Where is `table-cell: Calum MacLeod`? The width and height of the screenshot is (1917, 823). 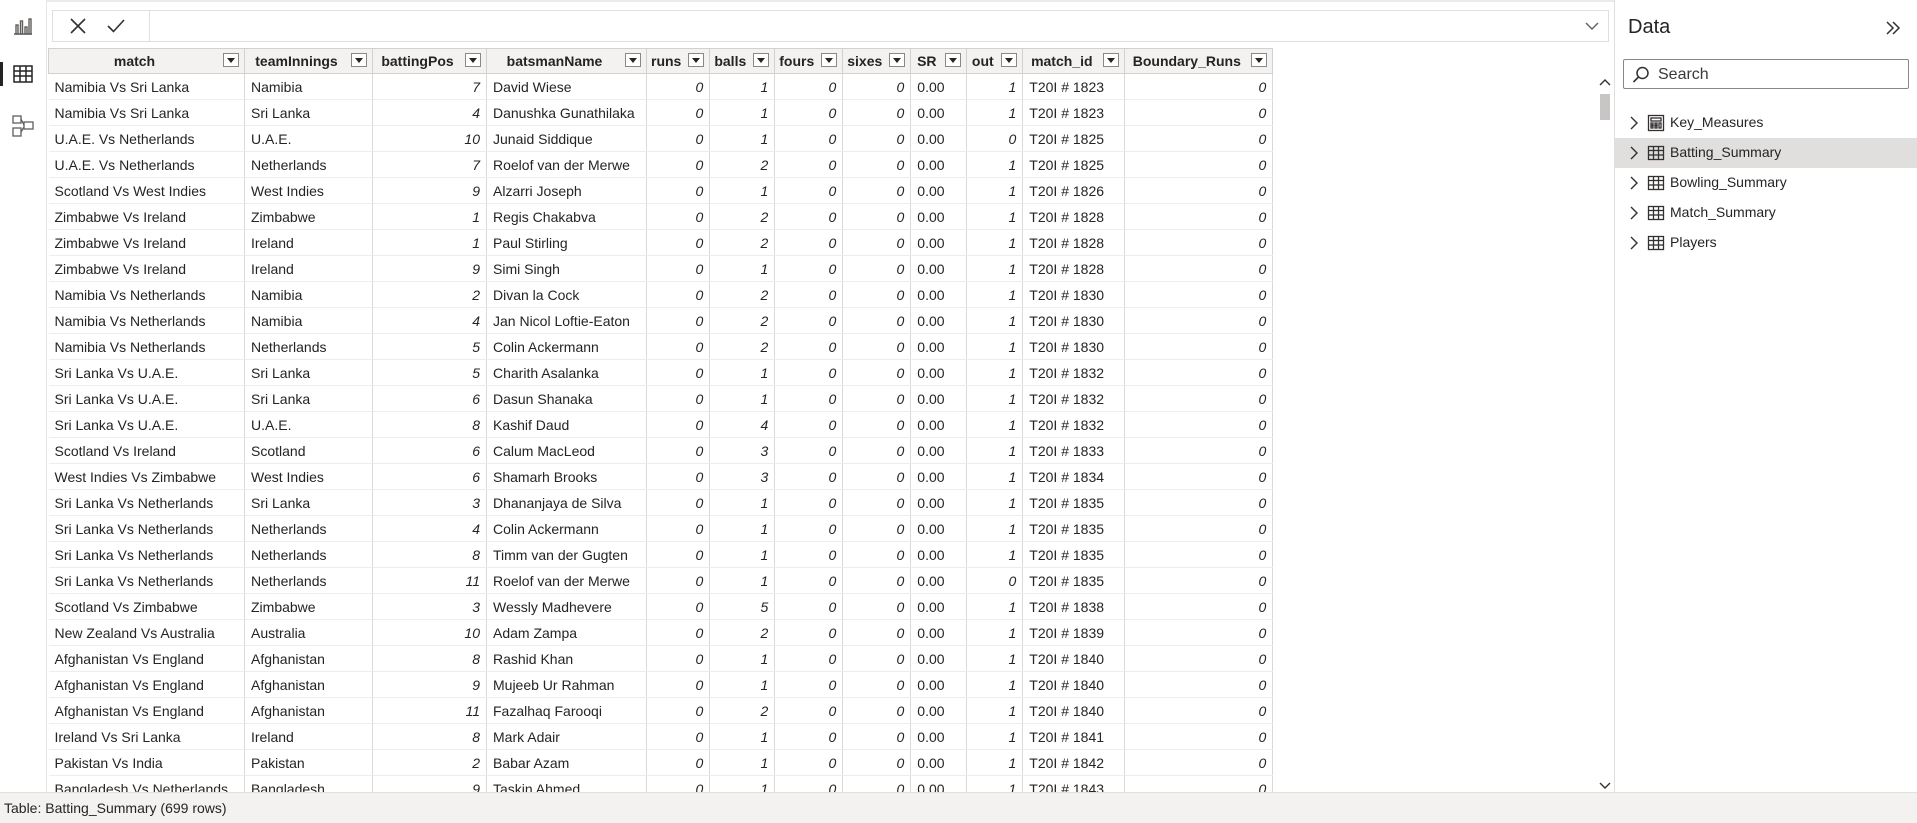
table-cell: Calum MacLeod is located at coordinates (566, 450).